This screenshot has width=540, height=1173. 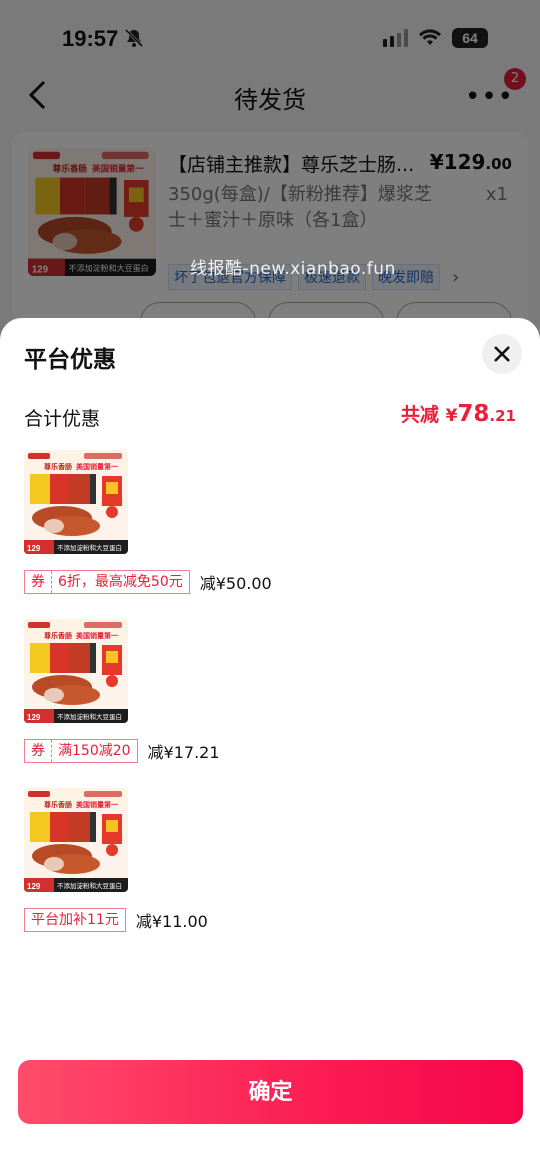 I want to click on confirm-button: 确定, so click(x=270, y=1092).